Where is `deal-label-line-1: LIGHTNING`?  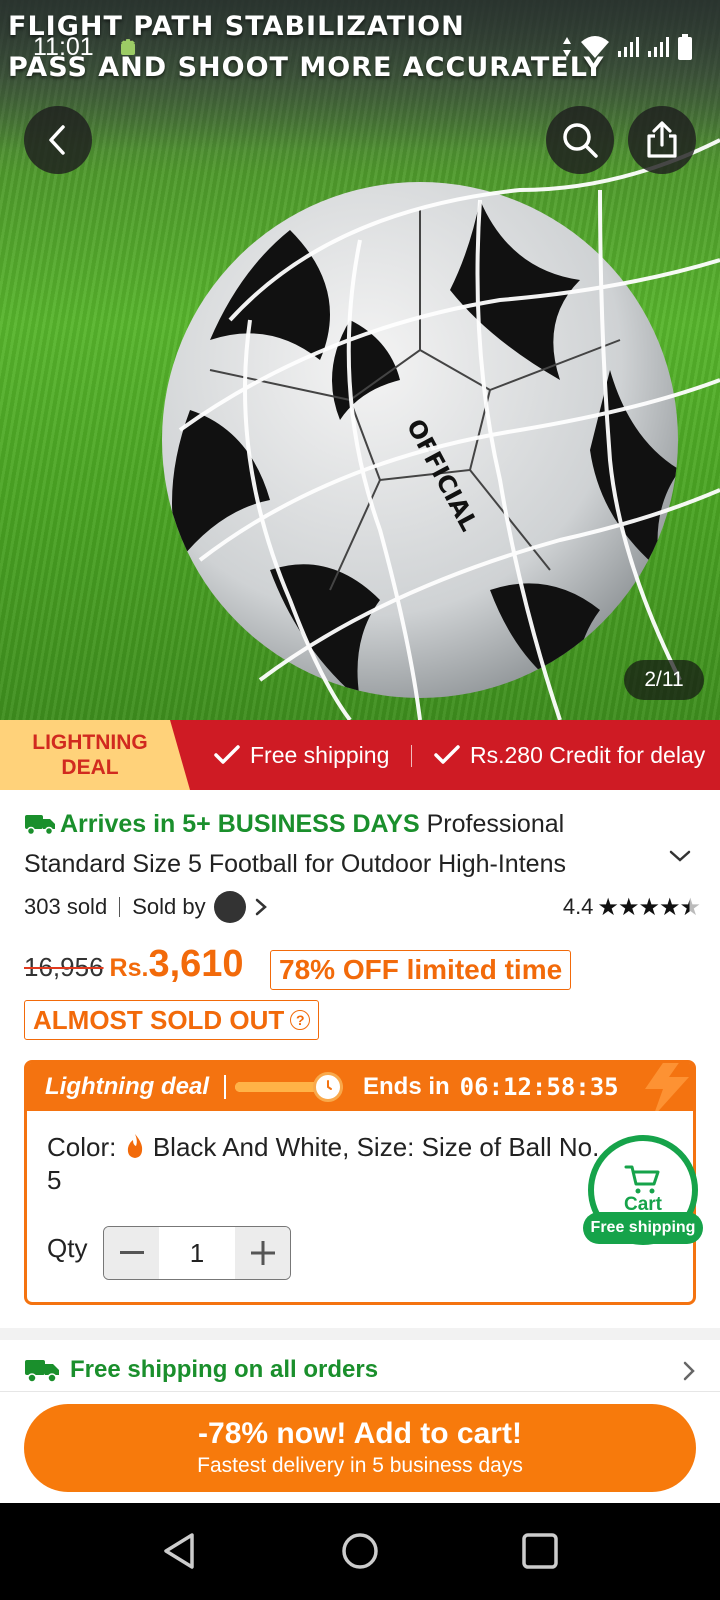
deal-label-line-1: LIGHTNING is located at coordinates (90, 742).